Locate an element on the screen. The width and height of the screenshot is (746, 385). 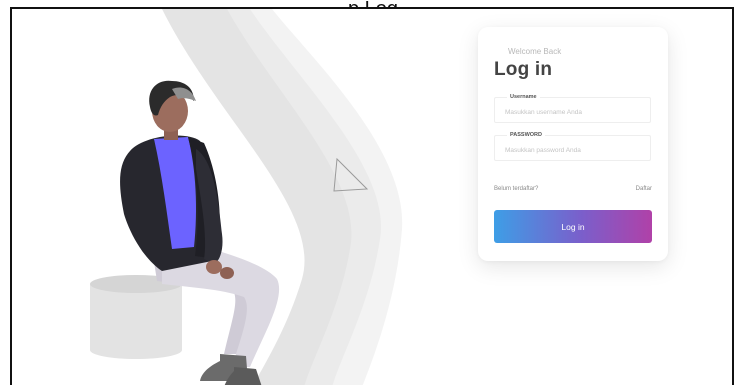
login-button: Log in is located at coordinates (573, 226).